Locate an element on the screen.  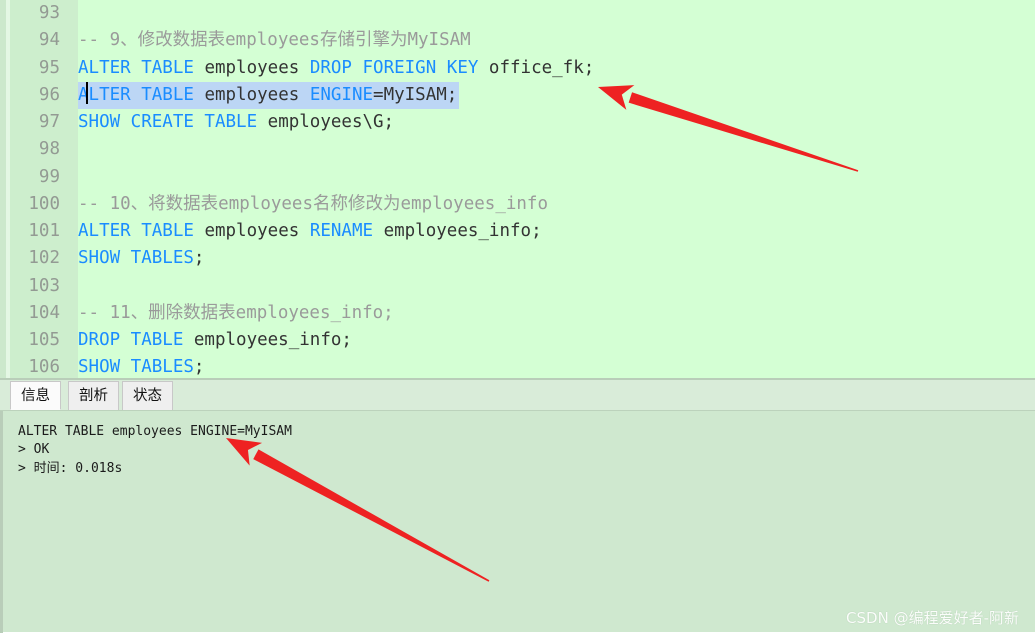
code-line-text: -- 11、删除数据表employees_info; is located at coordinates (236, 313).